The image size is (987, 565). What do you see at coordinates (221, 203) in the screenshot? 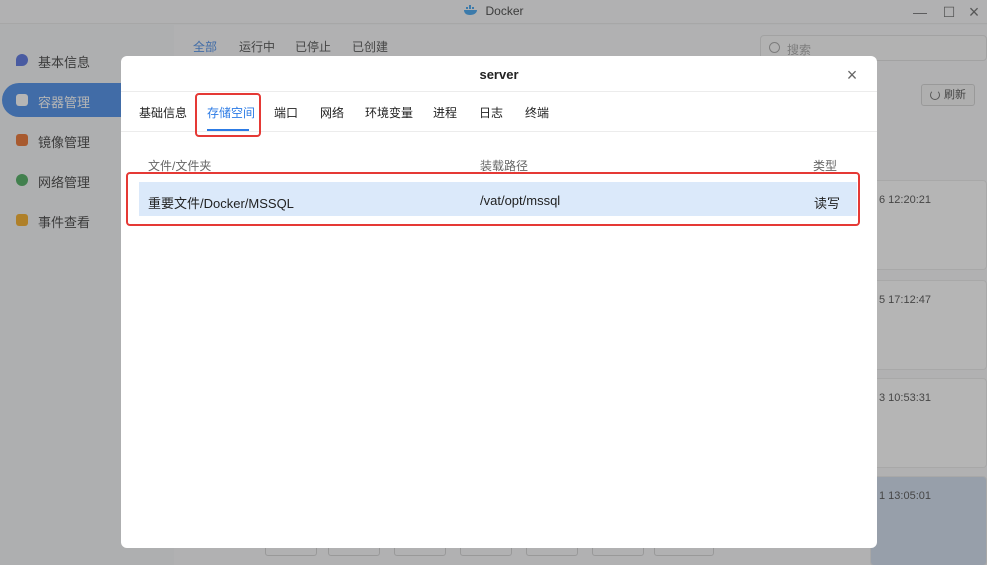
I see `folder-cell: 重要文件/Docker/MSSQL` at bounding box center [221, 203].